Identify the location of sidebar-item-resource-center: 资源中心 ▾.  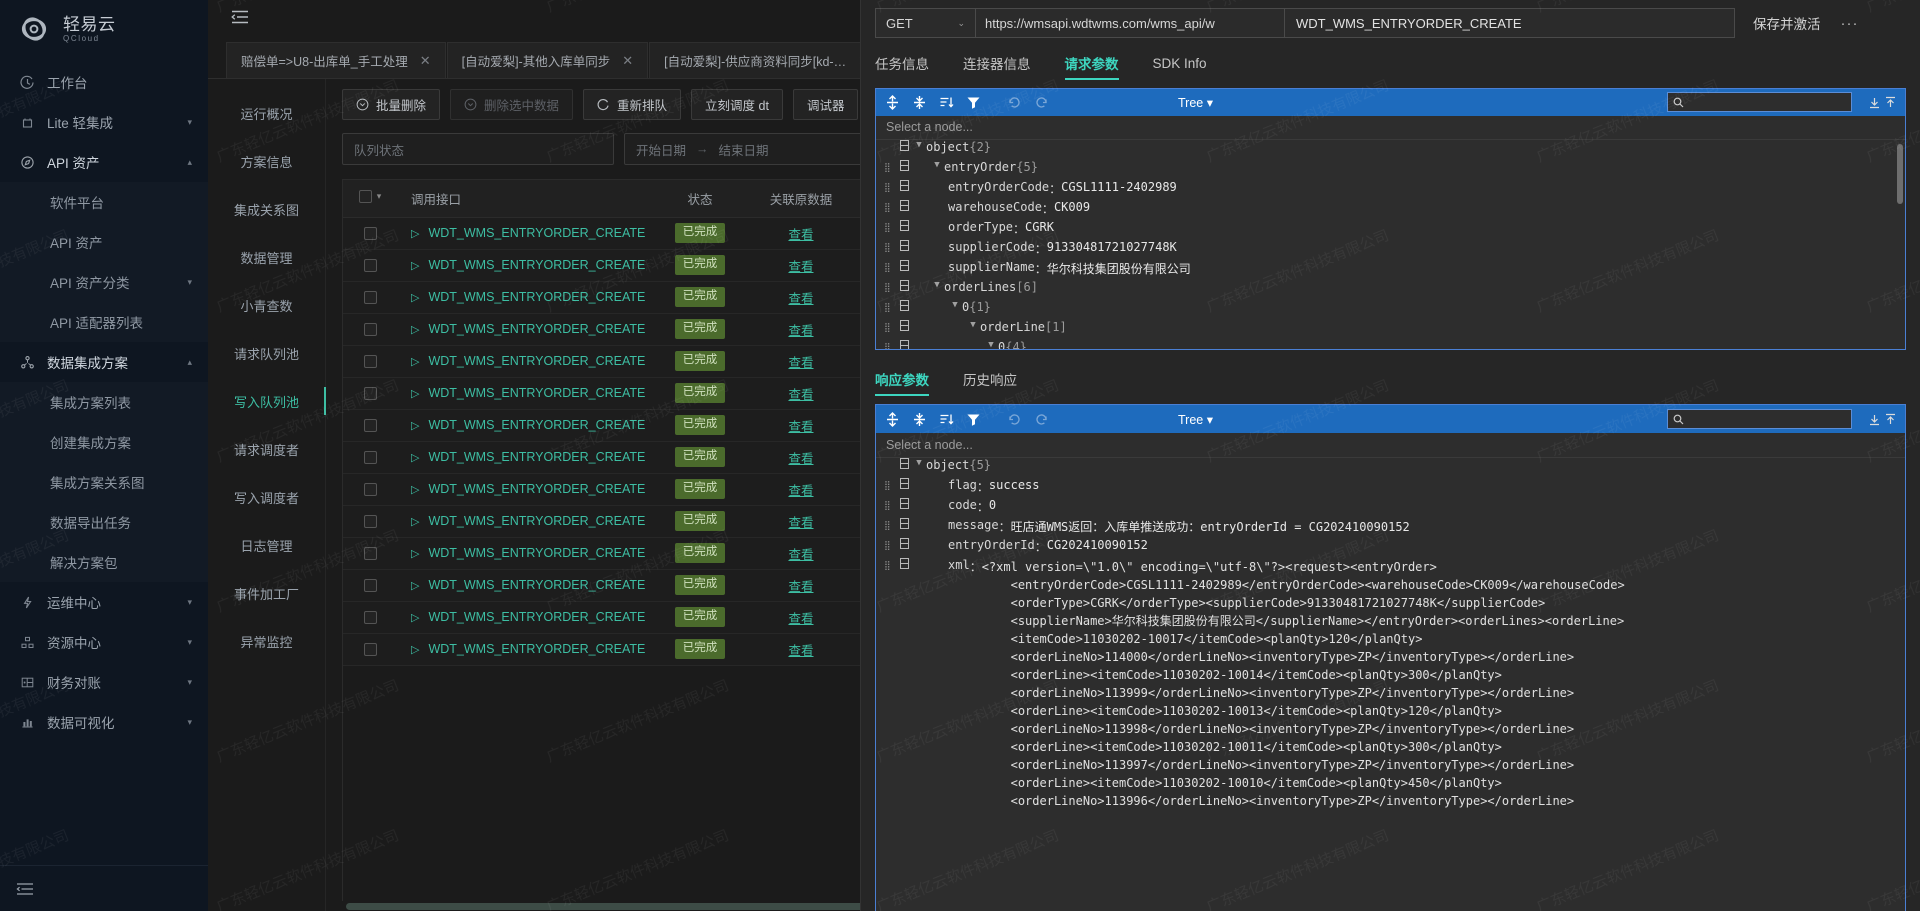
(104, 642).